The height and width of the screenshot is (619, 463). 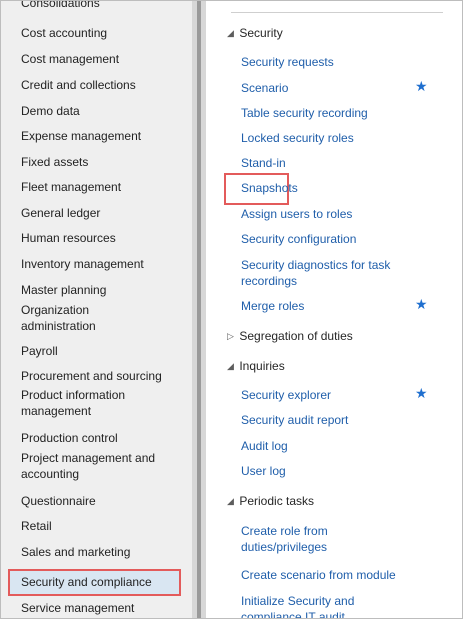 I want to click on module-item-production-control: Production control, so click(x=101, y=438).